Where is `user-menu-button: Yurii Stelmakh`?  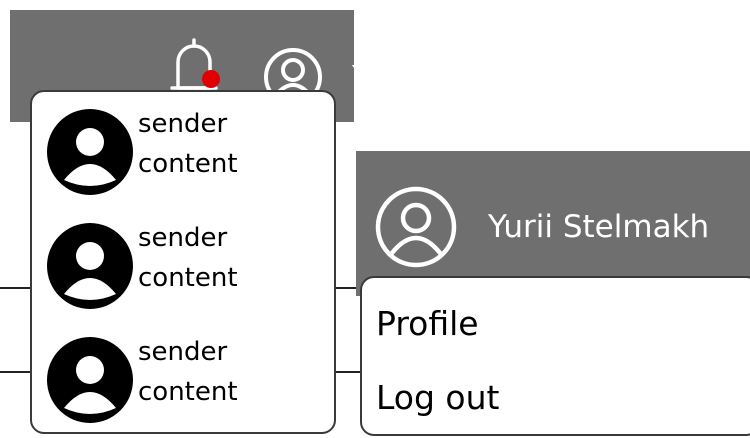 user-menu-button: Yurii Stelmakh is located at coordinates (562, 227).